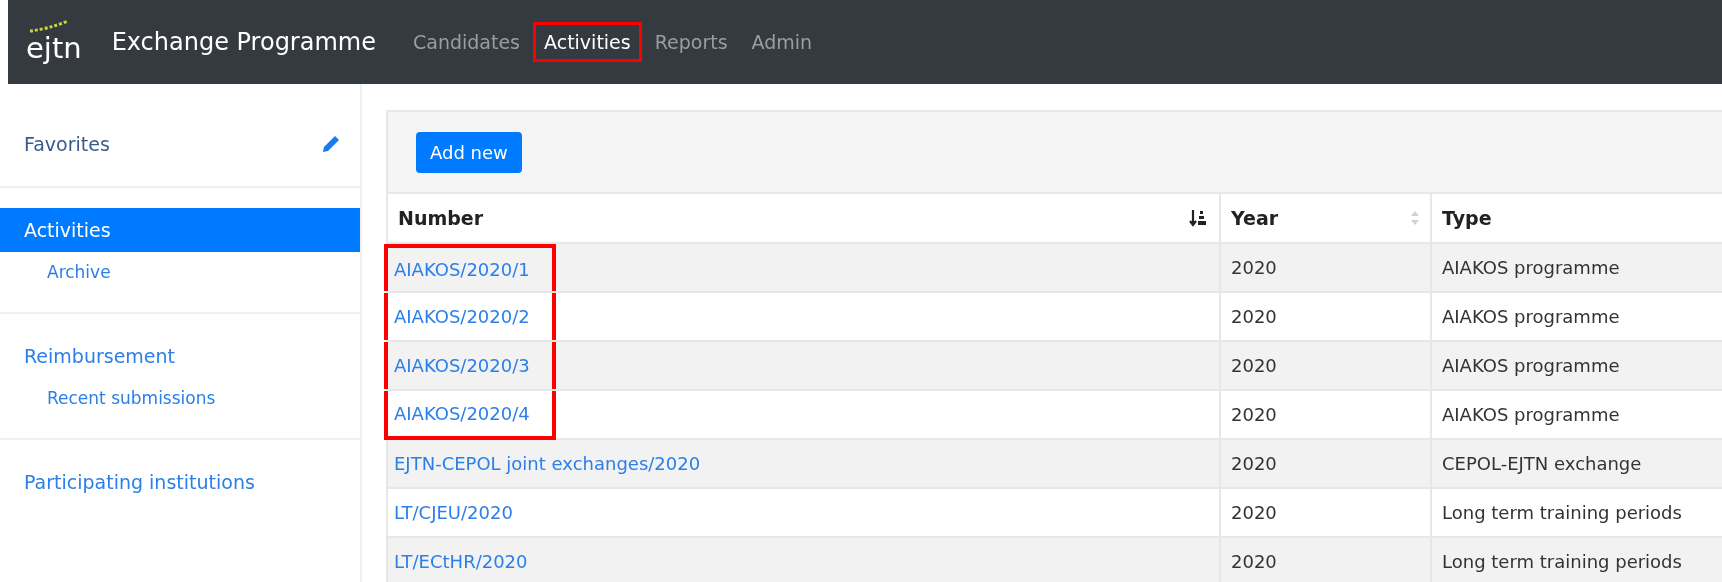 This screenshot has width=1722, height=582. I want to click on logo-text: ejtn, so click(54, 50).